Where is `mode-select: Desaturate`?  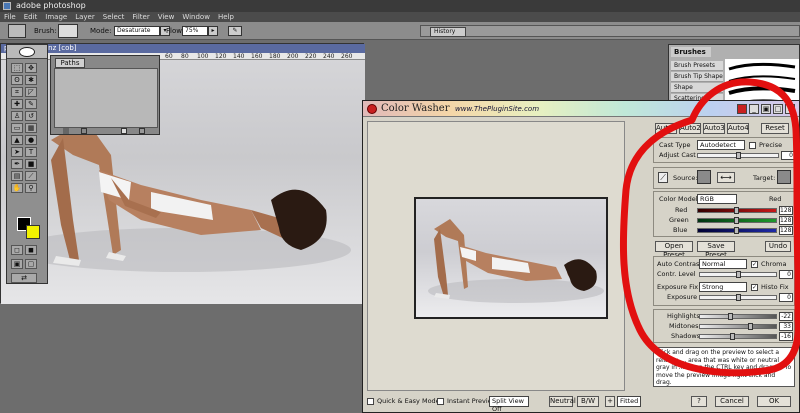
mode-select: Desaturate is located at coordinates (137, 31).